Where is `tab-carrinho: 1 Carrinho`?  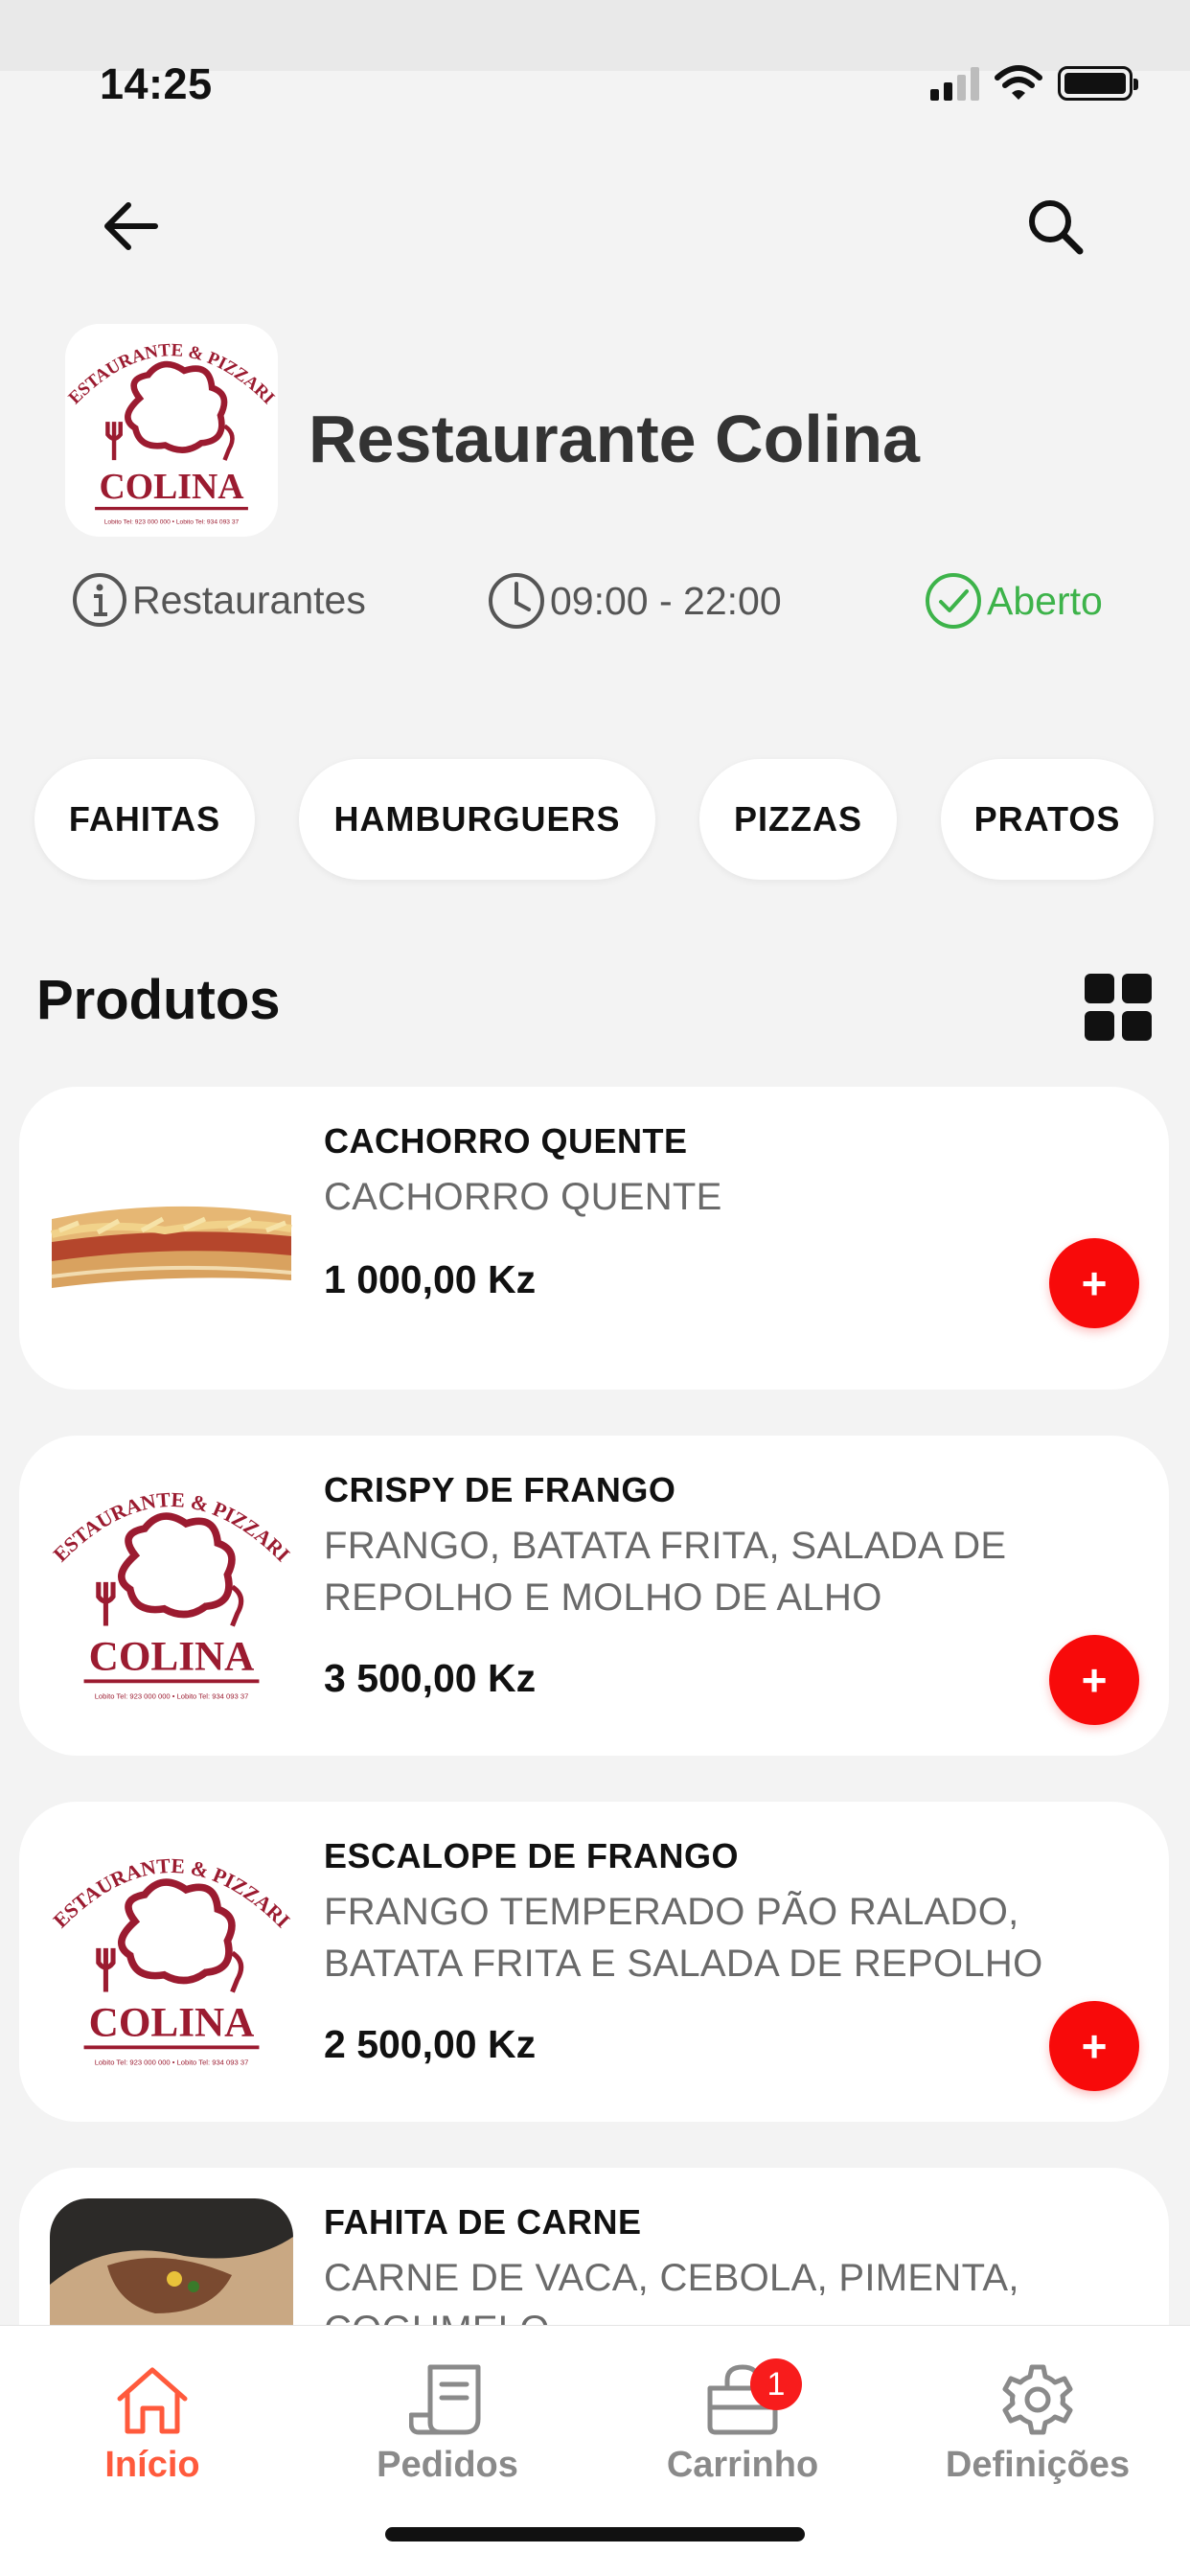 tab-carrinho: 1 Carrinho is located at coordinates (743, 2412).